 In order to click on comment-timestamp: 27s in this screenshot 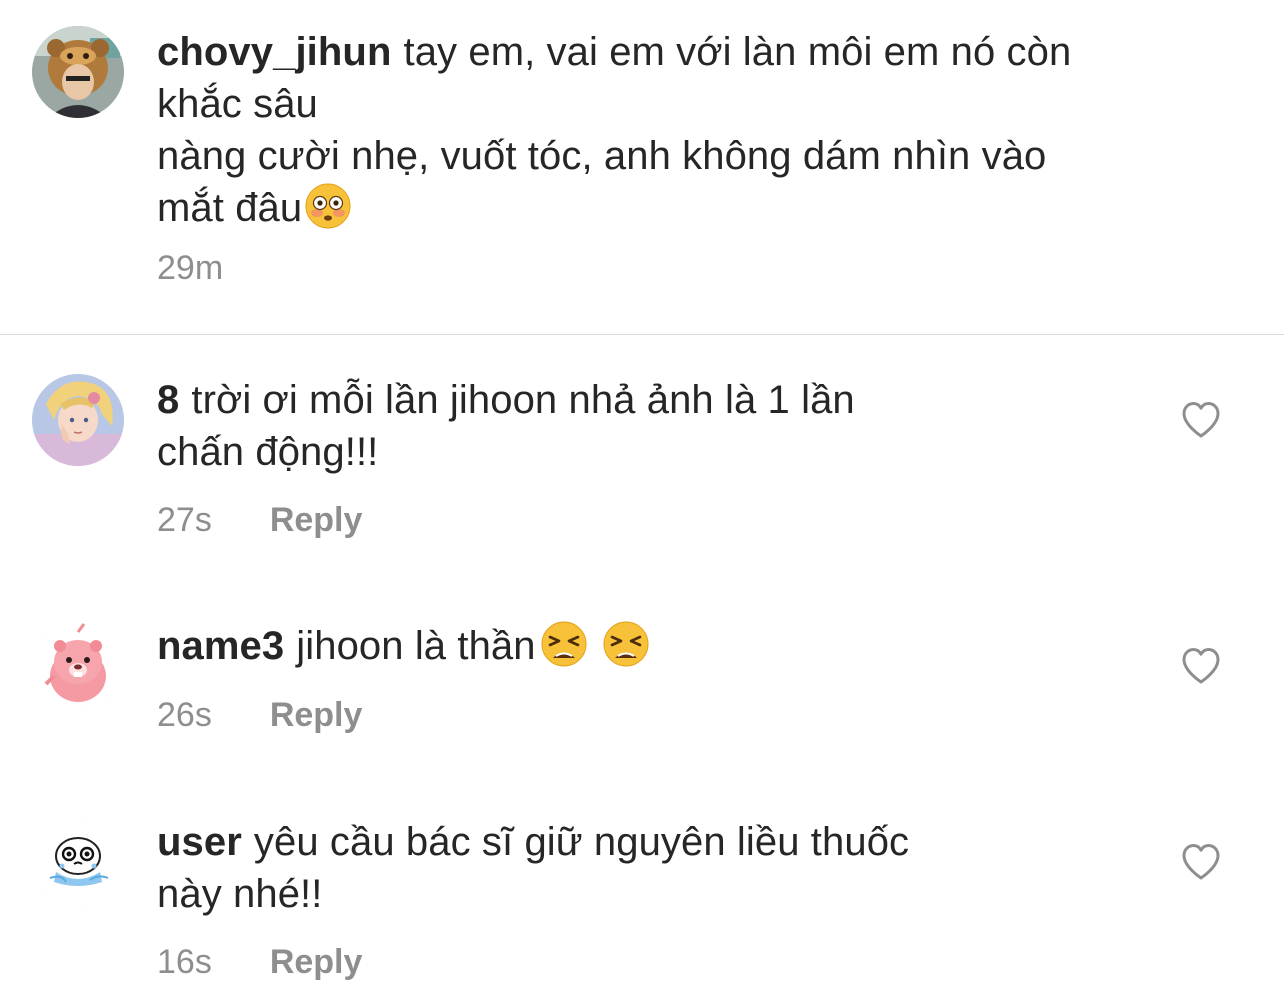, I will do `click(184, 520)`.